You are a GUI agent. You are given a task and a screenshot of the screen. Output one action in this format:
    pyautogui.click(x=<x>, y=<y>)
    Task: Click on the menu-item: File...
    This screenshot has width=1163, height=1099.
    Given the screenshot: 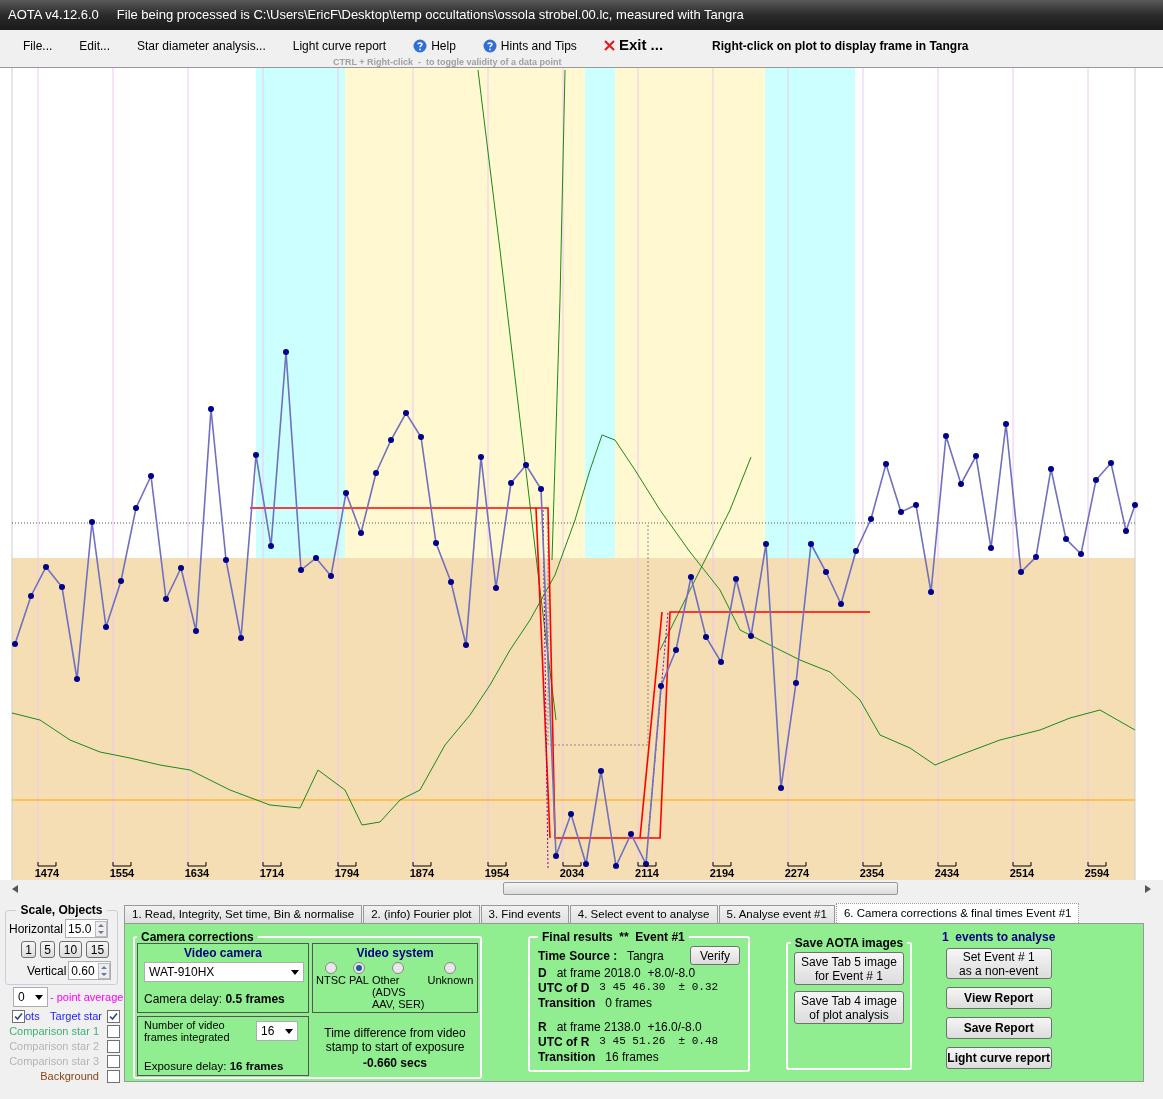 What is the action you would take?
    pyautogui.click(x=38, y=45)
    